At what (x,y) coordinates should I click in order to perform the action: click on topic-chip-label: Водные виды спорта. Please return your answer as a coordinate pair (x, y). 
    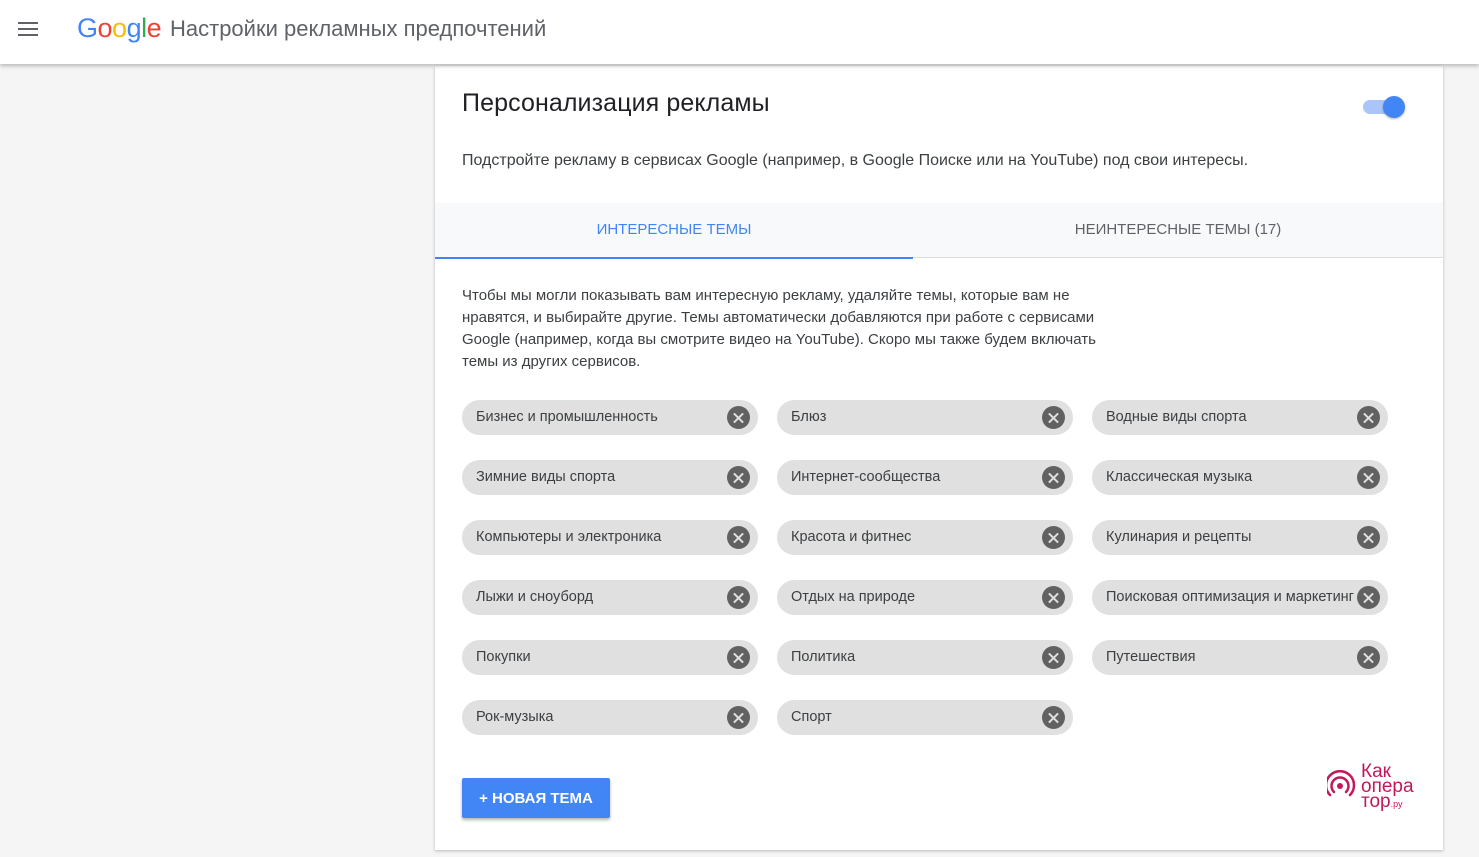
    Looking at the image, I should click on (1176, 417).